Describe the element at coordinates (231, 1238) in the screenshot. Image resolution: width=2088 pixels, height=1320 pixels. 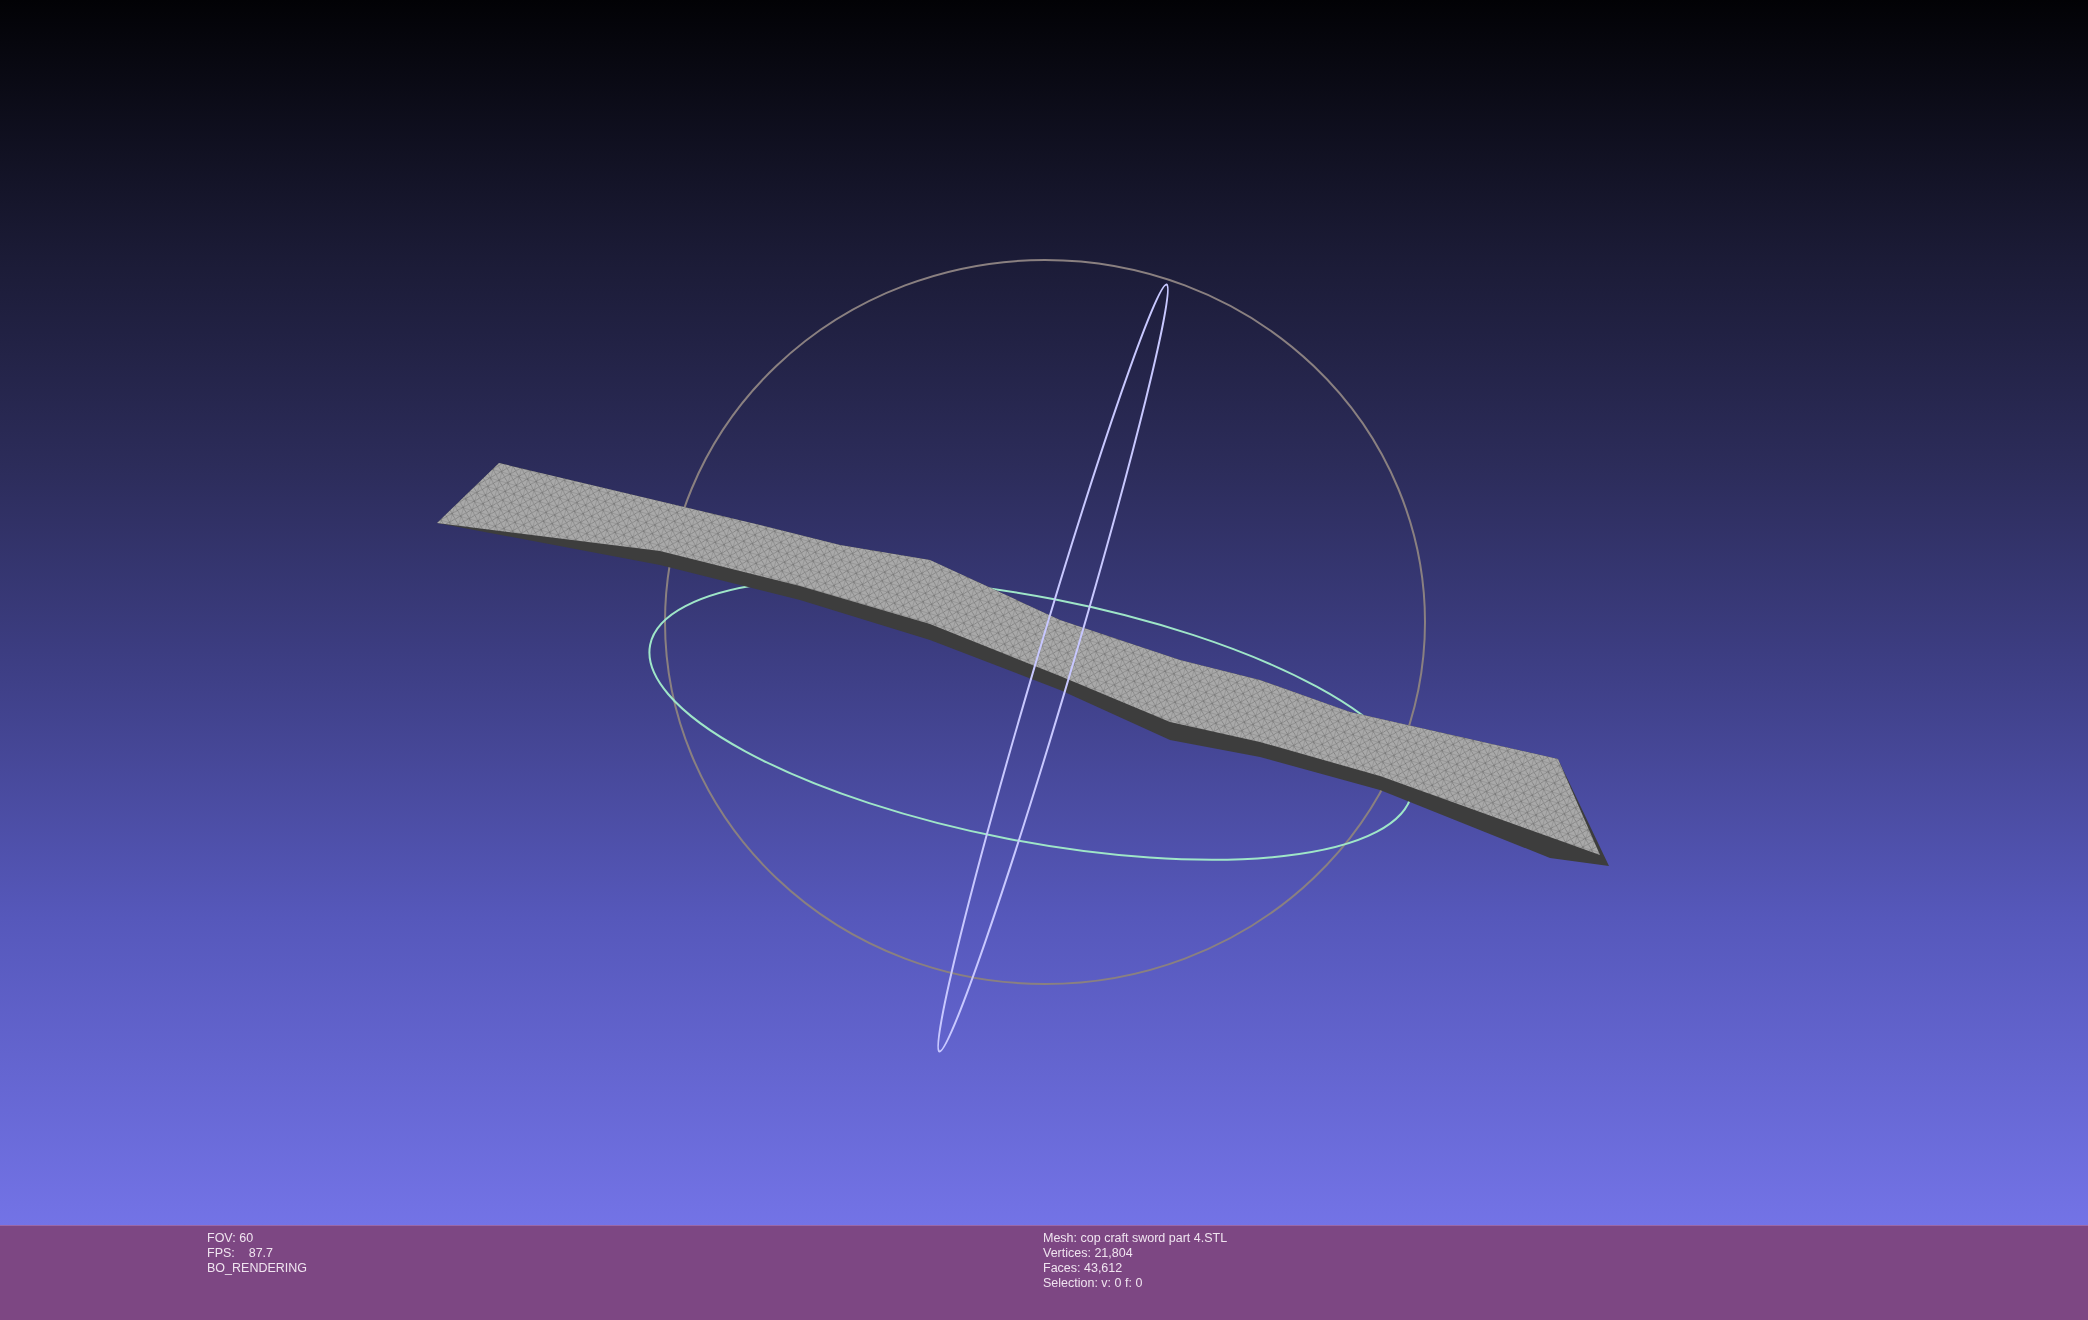
I see `status-text: FOV: 60` at that location.